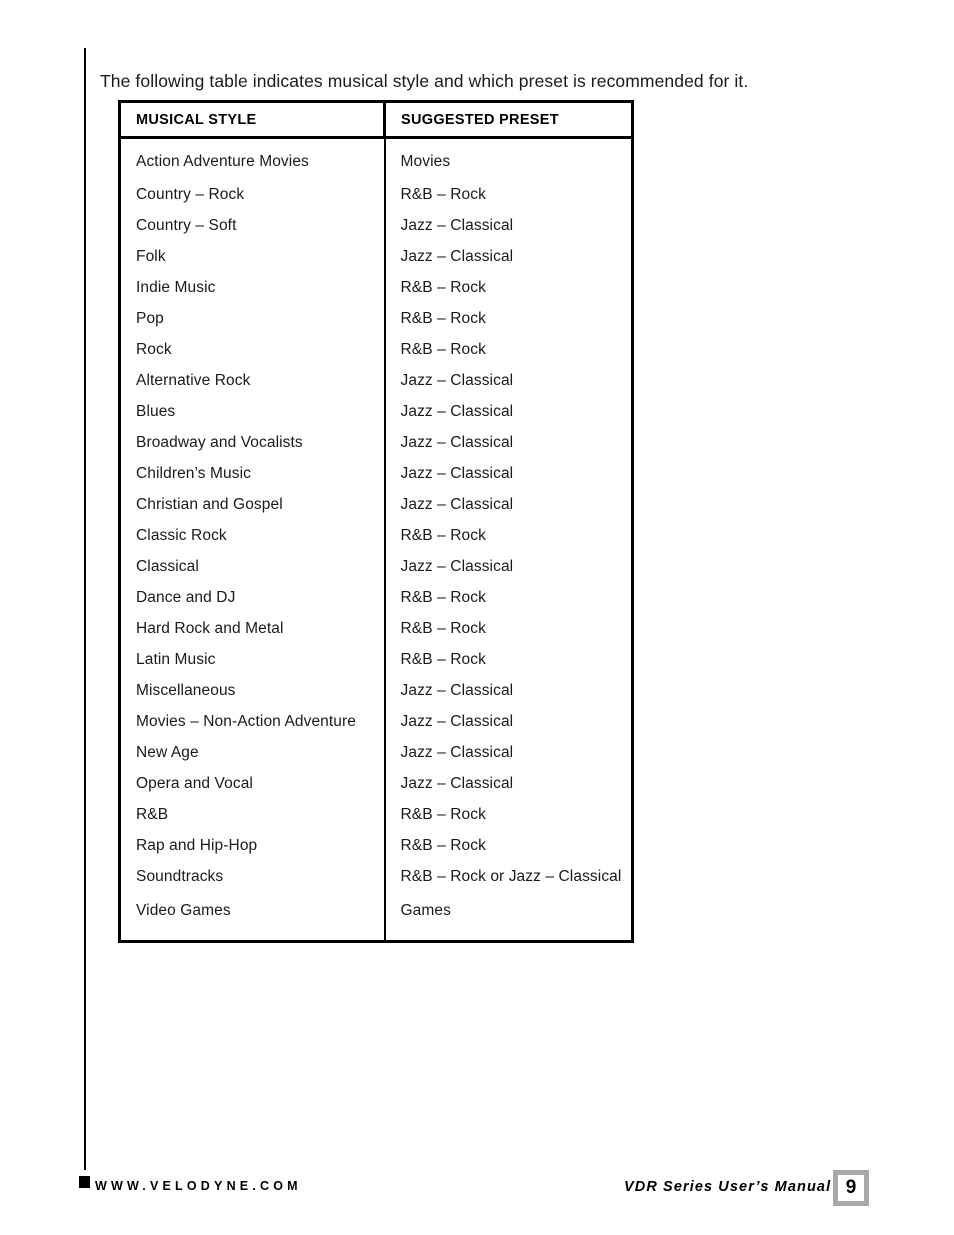 The width and height of the screenshot is (954, 1235). Describe the element at coordinates (252, 917) in the screenshot. I see `cell-musical-style: Video Games` at that location.